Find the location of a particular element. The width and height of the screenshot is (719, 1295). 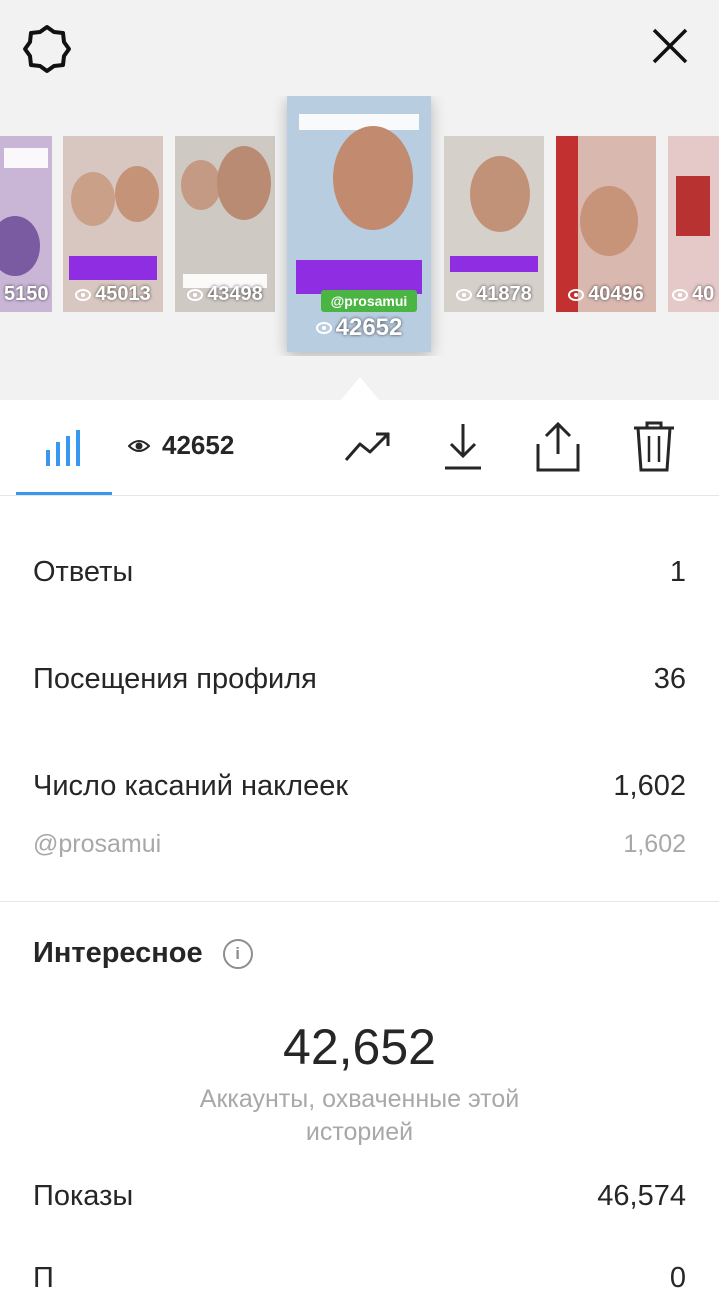

story-thumbnail-selected: @prosamui 42652 is located at coordinates (359, 224).